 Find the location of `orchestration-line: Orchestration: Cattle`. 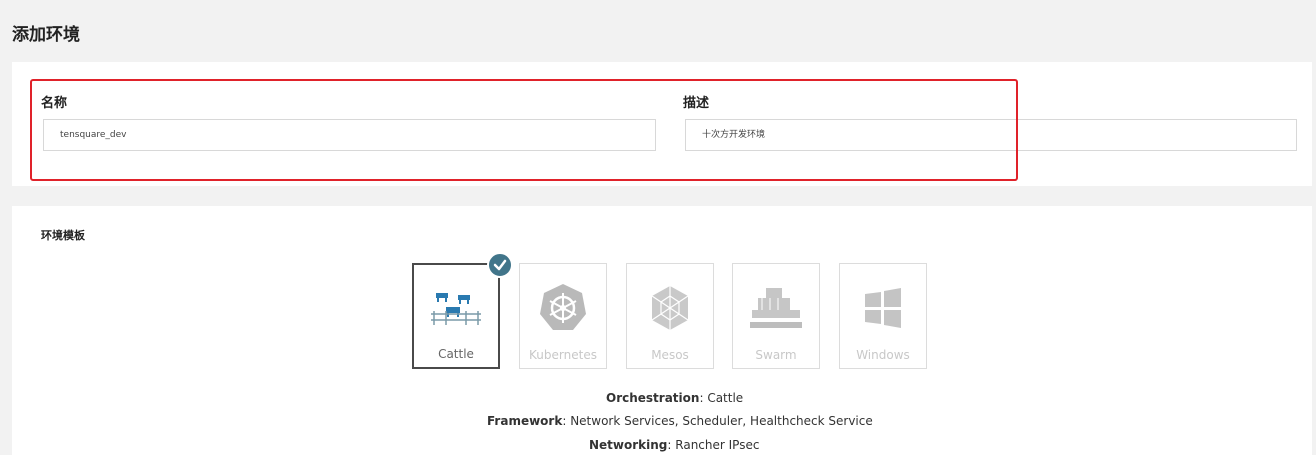

orchestration-line: Orchestration: Cattle is located at coordinates (675, 398).